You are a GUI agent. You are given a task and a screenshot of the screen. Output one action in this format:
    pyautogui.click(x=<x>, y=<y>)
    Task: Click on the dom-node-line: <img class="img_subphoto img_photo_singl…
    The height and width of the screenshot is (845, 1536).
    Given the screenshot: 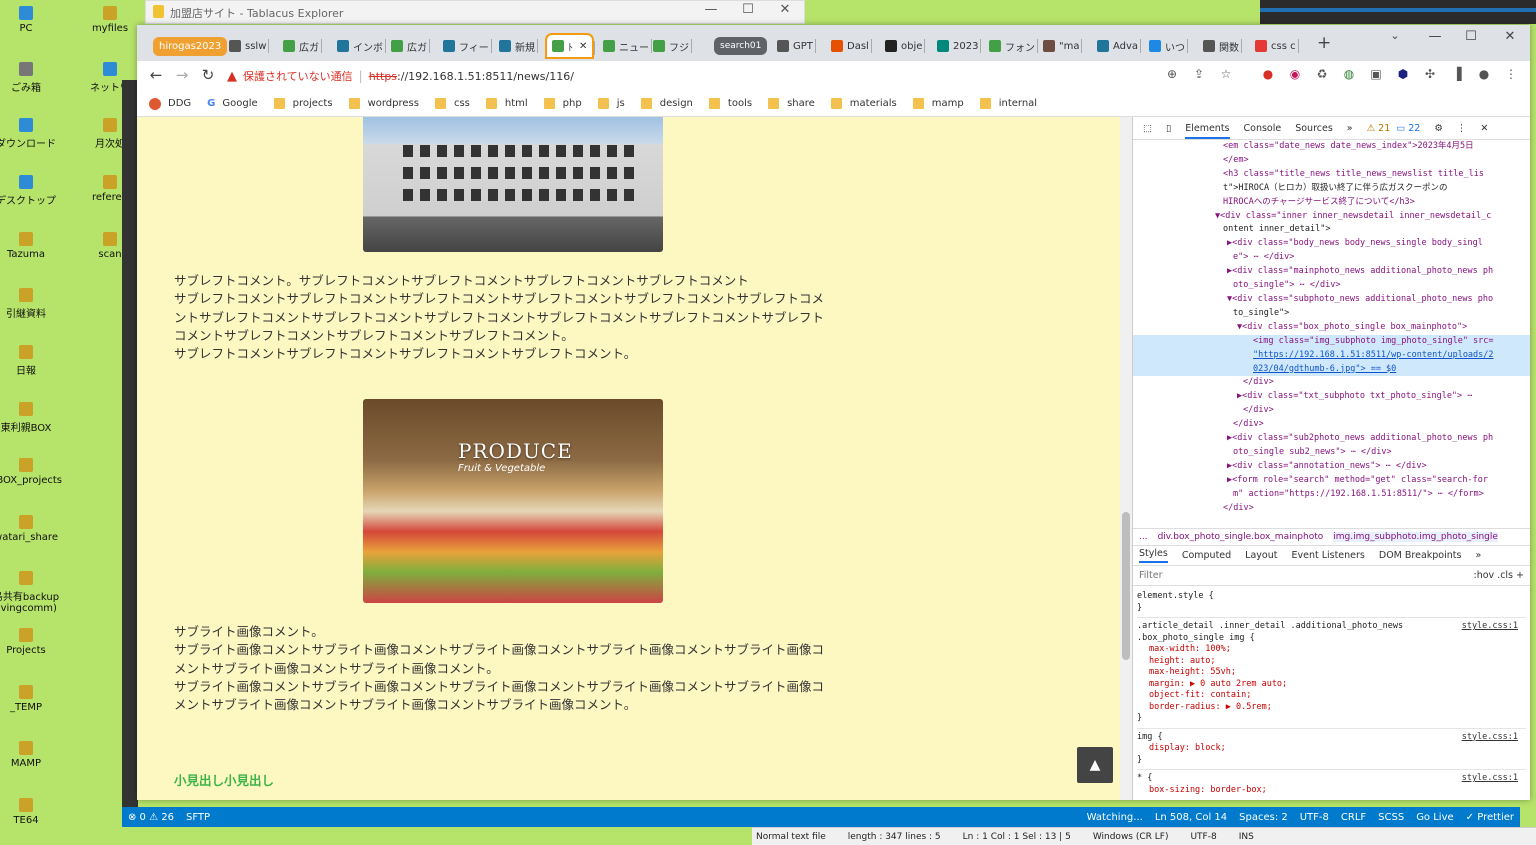 What is the action you would take?
    pyautogui.click(x=1331, y=341)
    